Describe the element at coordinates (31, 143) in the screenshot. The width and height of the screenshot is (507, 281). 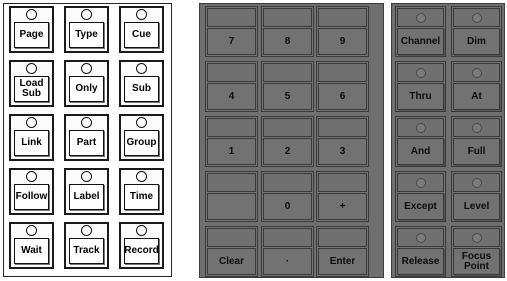
I see `key-label: Link` at that location.